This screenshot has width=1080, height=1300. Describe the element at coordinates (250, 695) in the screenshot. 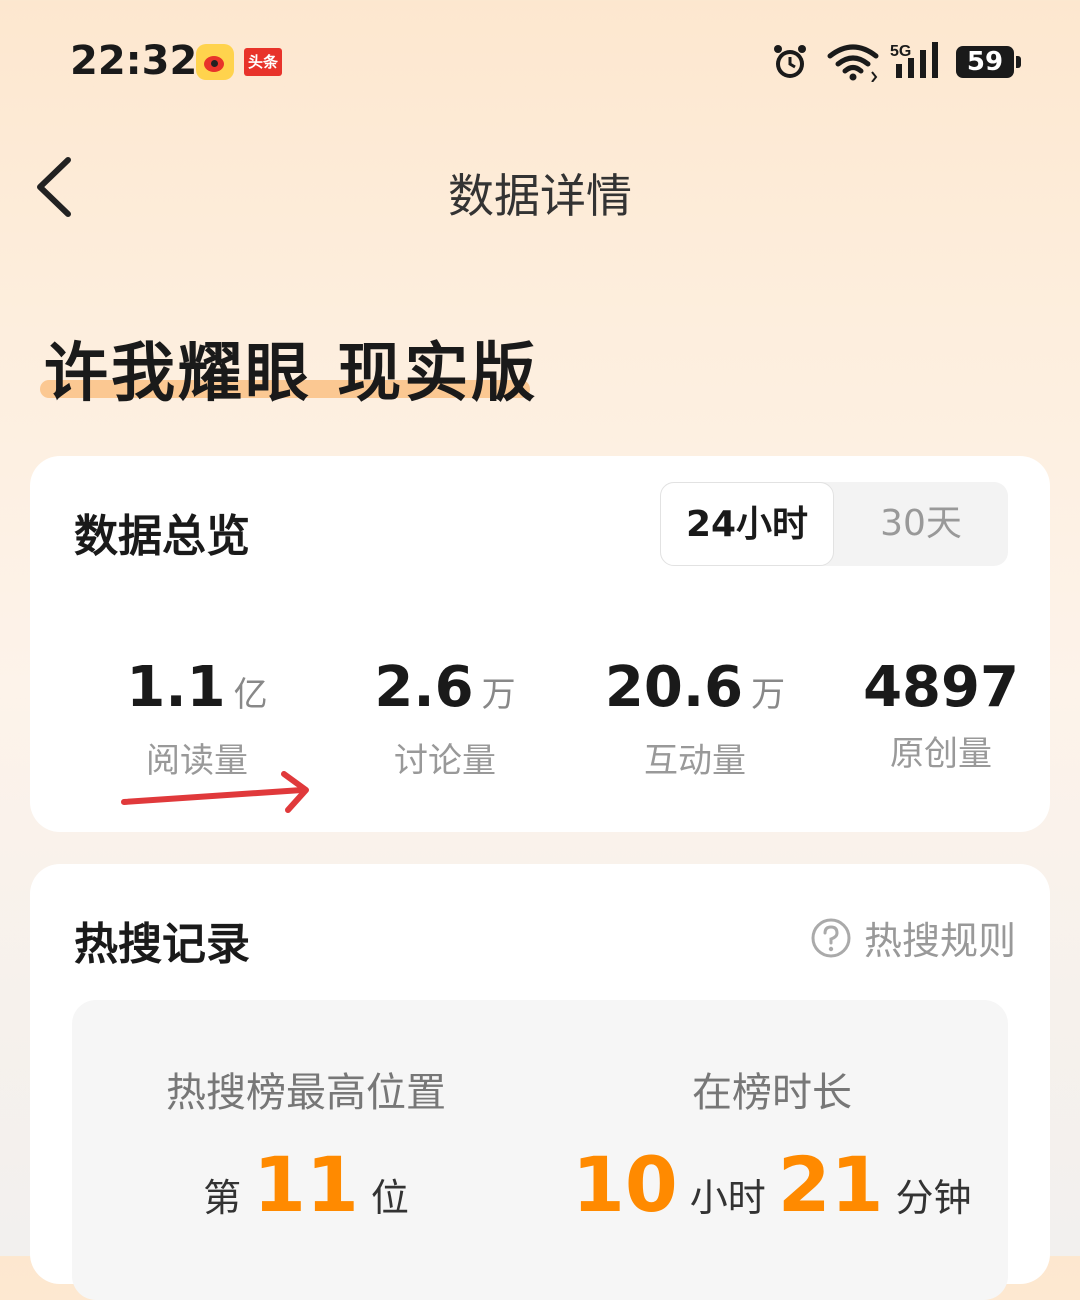

I see `stat-unit: 亿` at that location.